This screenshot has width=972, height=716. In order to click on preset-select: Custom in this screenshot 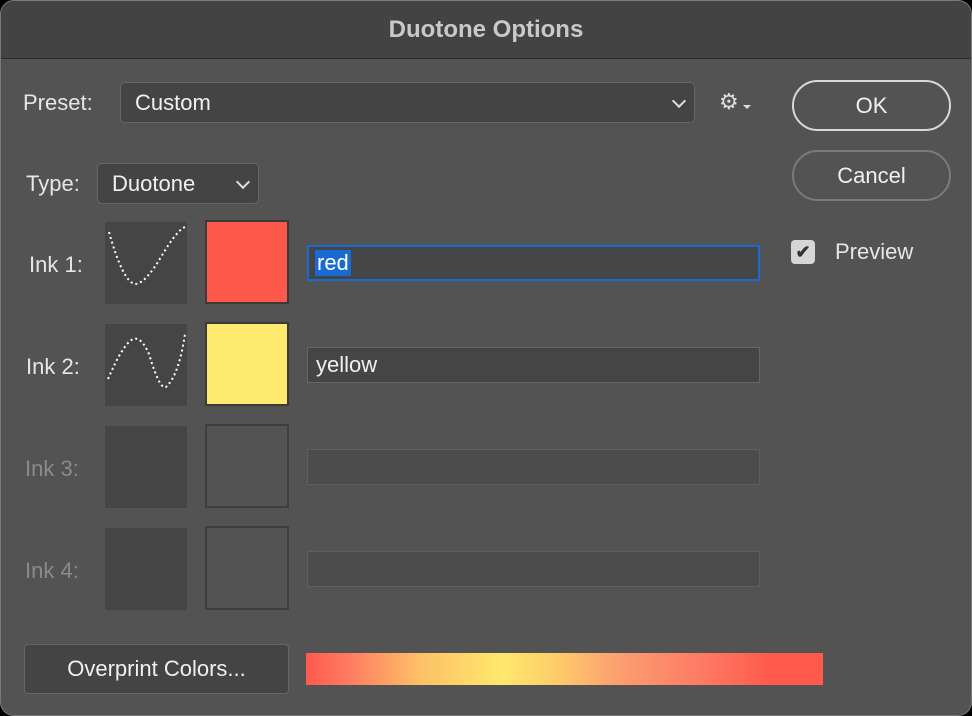, I will do `click(407, 102)`.